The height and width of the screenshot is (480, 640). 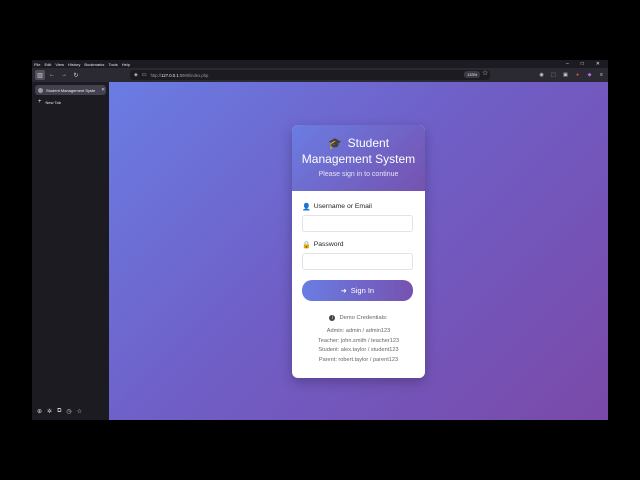 I want to click on globe-icon, so click(x=40, y=90).